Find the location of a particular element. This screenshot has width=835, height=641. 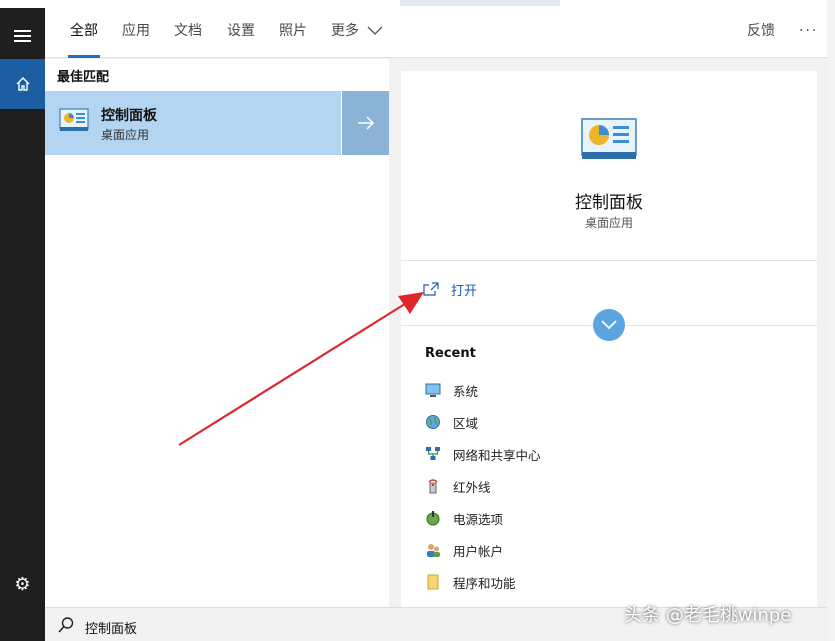

best-match-header: 最佳匹配 is located at coordinates (83, 77).